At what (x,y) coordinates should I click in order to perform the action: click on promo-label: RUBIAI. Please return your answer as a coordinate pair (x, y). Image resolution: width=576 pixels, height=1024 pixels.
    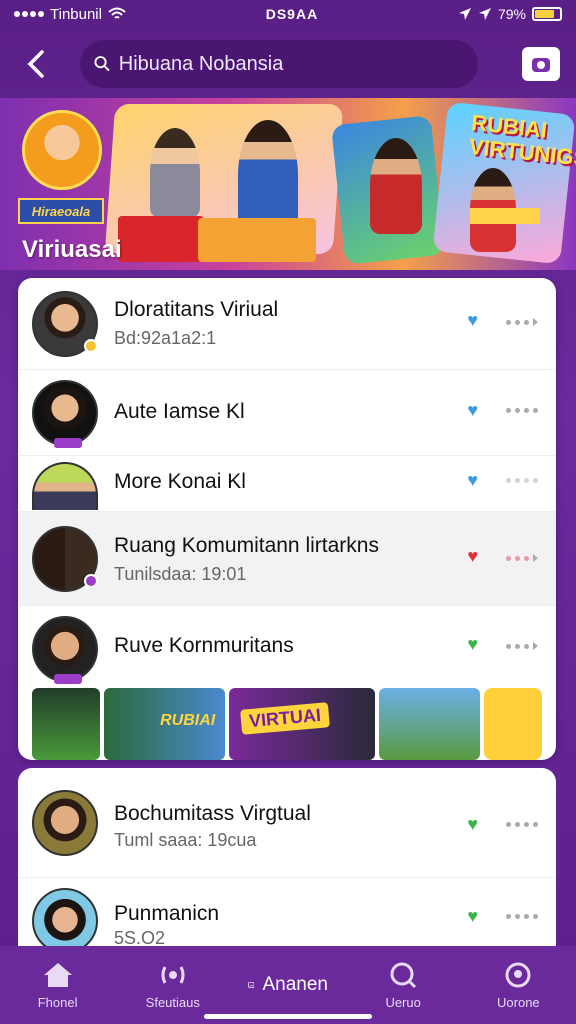
    Looking at the image, I should click on (188, 720).